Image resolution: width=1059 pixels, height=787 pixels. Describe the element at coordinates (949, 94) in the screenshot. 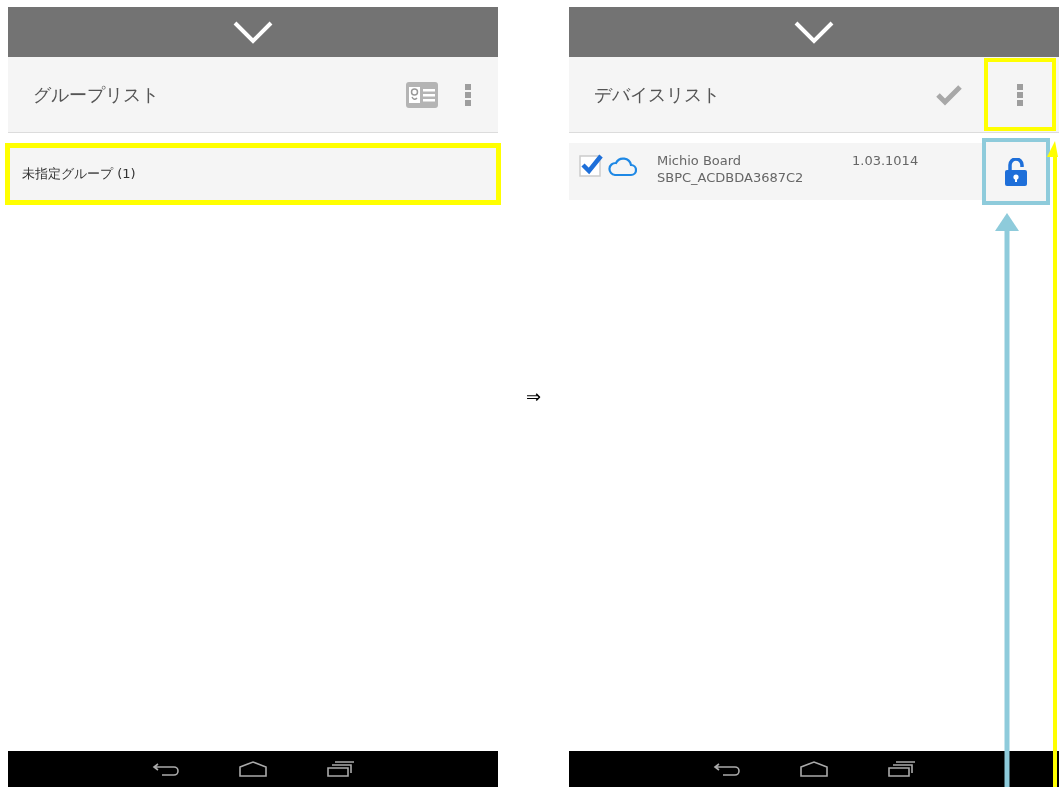

I see `check-icon` at that location.